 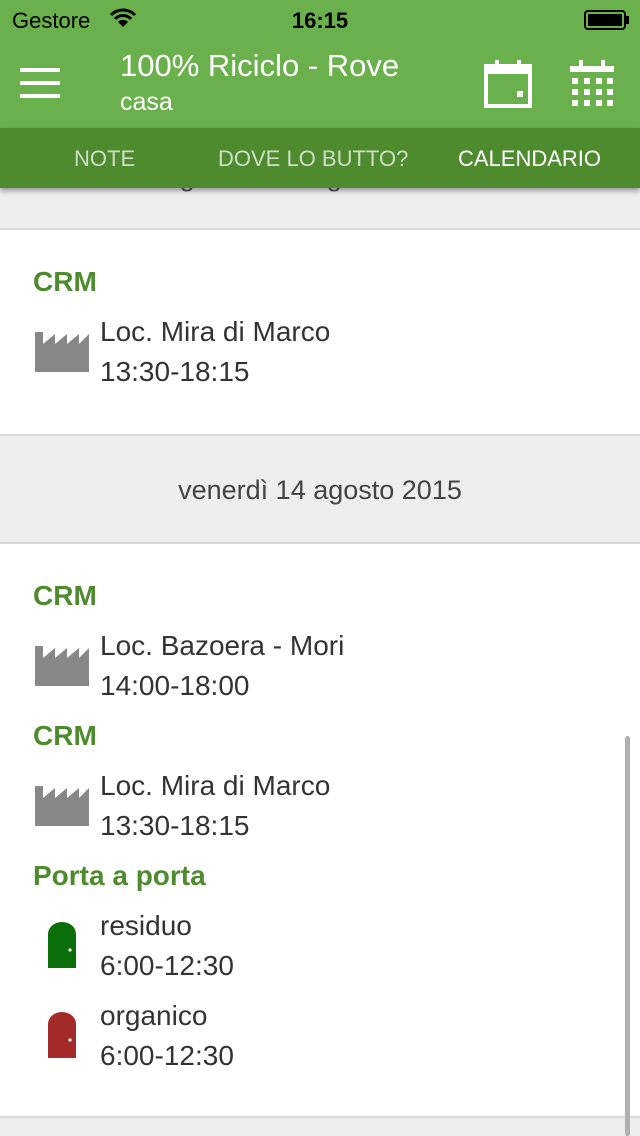 What do you see at coordinates (592, 84) in the screenshot?
I see `calendar-month-icon` at bounding box center [592, 84].